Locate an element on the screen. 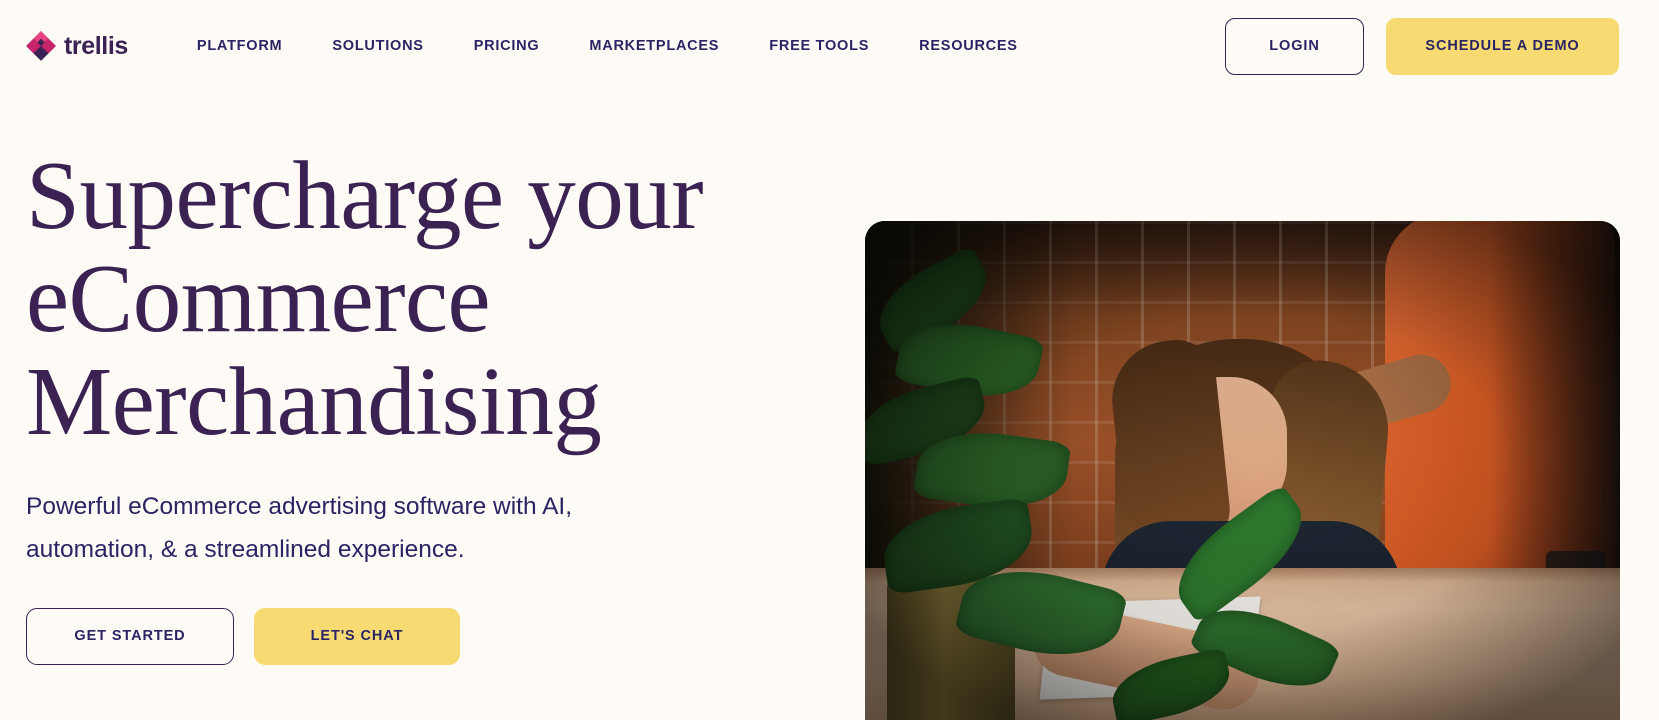  schedule-demo-button: SCHEDULE A DEMO is located at coordinates (1502, 46).